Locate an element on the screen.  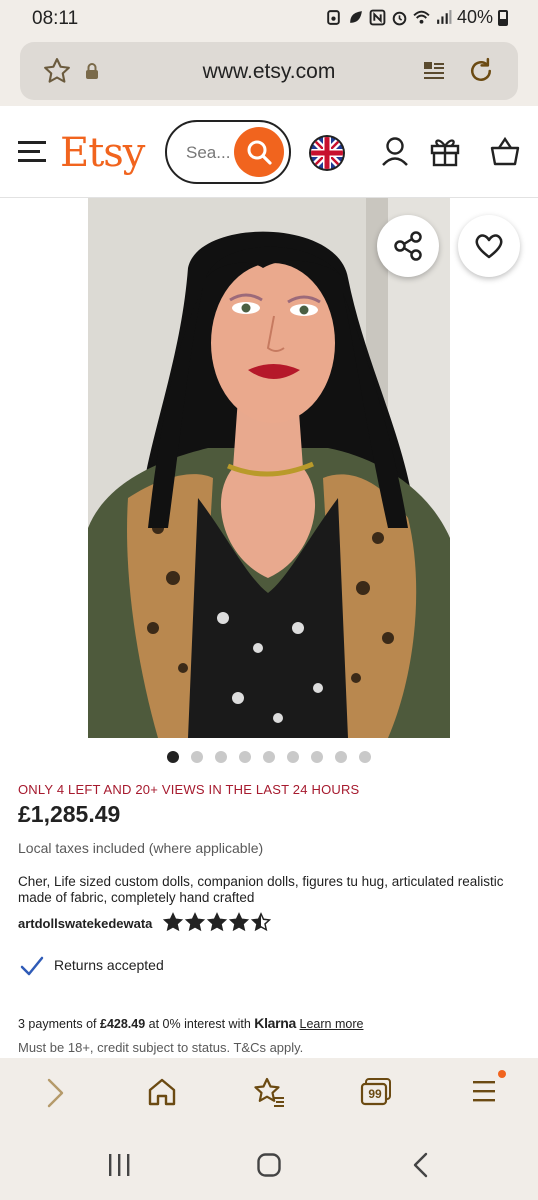
gift-icon is located at coordinates (445, 151).